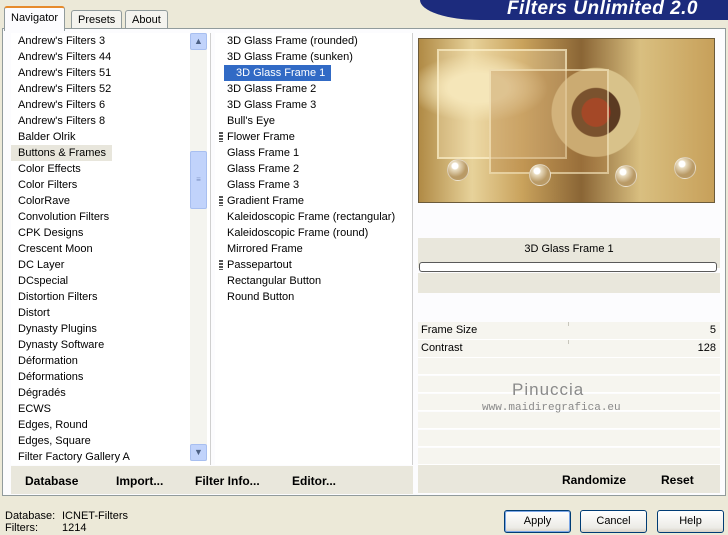 The height and width of the screenshot is (535, 728). I want to click on filter-item: 3D Glass Frame (sunken), so click(313, 57).